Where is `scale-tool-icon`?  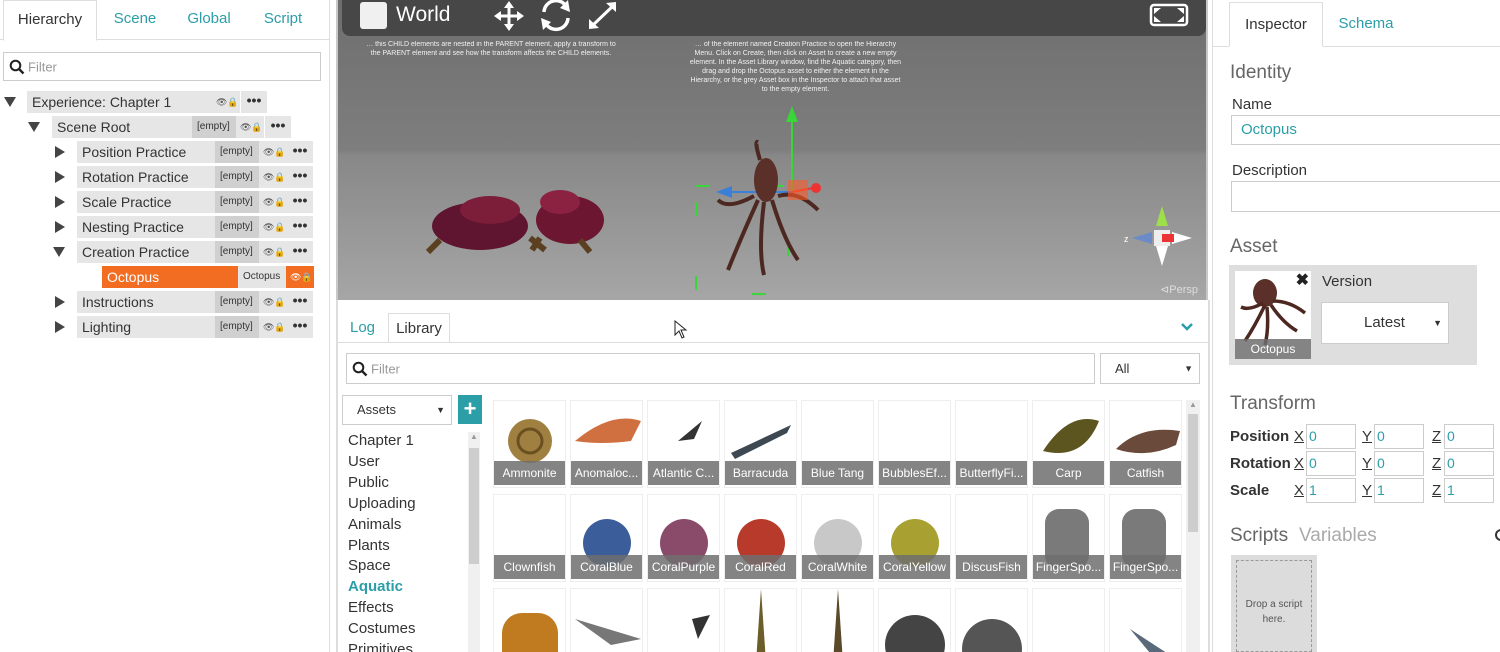 scale-tool-icon is located at coordinates (603, 16).